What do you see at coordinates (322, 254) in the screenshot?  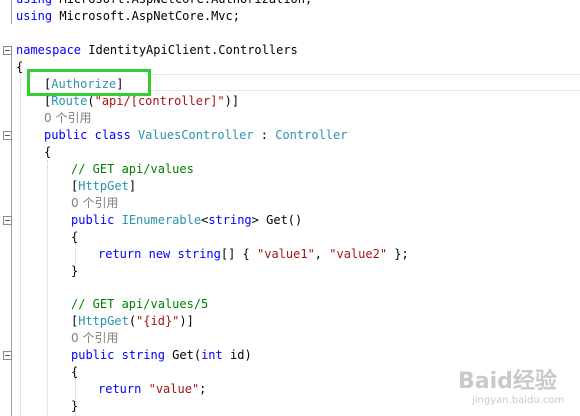 I see `code-token: ,` at bounding box center [322, 254].